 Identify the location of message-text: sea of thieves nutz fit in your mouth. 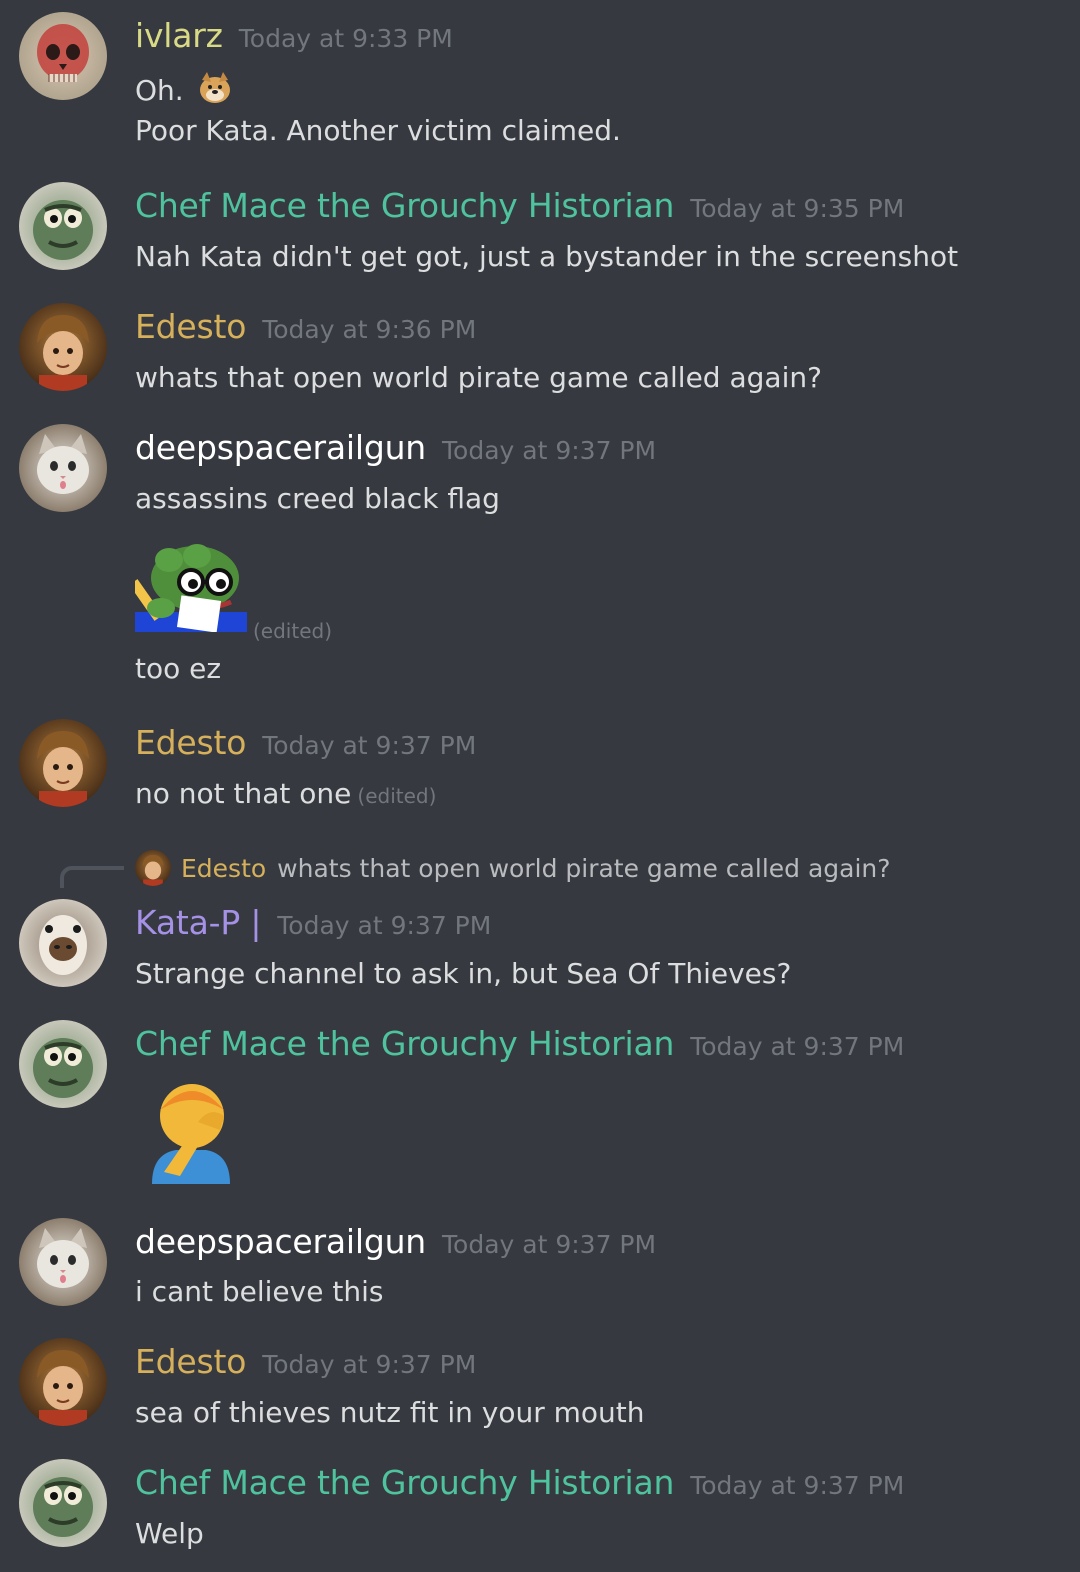
(390, 1412).